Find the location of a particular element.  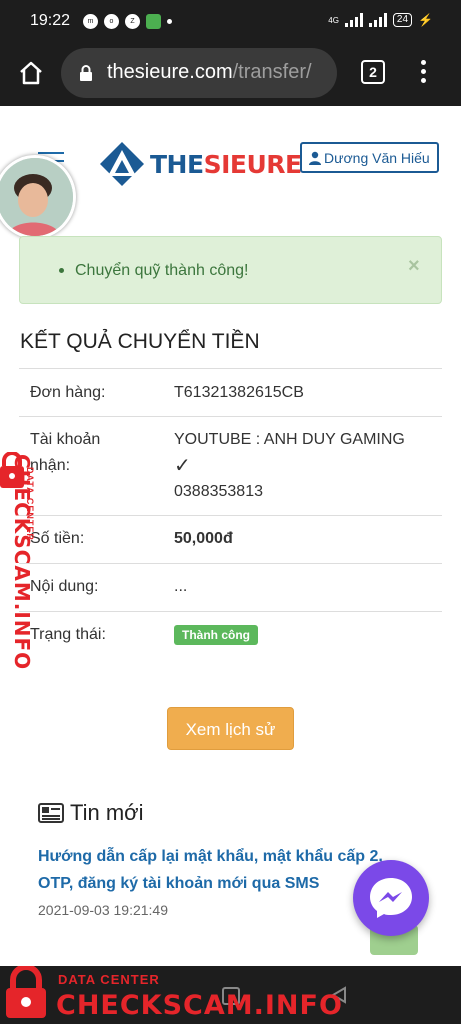

order-value: T61321382615CB is located at coordinates (239, 392).